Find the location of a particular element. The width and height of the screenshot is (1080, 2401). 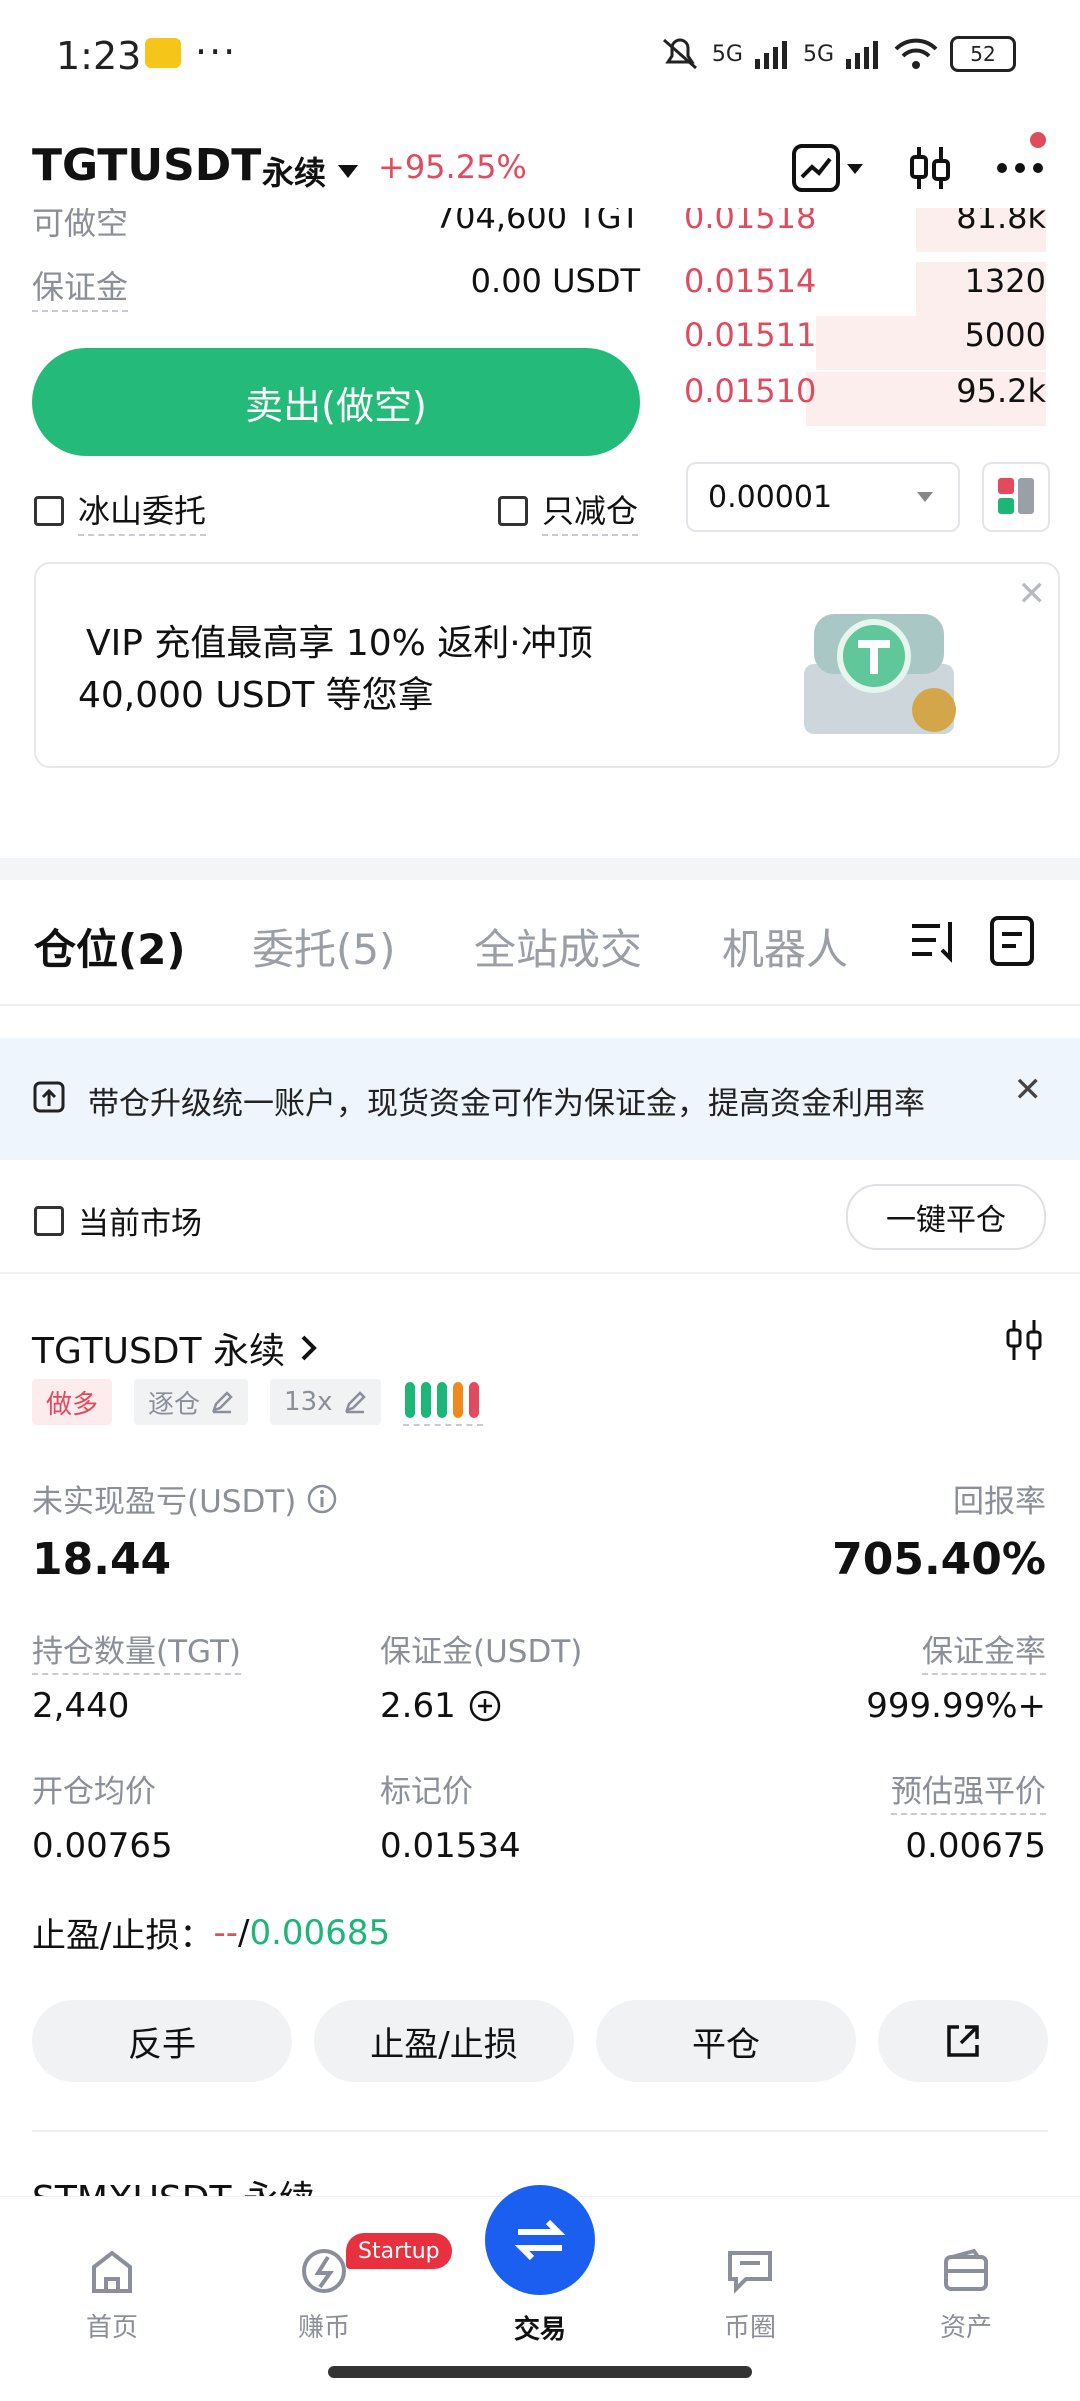

book-display-toggle is located at coordinates (1016, 497).